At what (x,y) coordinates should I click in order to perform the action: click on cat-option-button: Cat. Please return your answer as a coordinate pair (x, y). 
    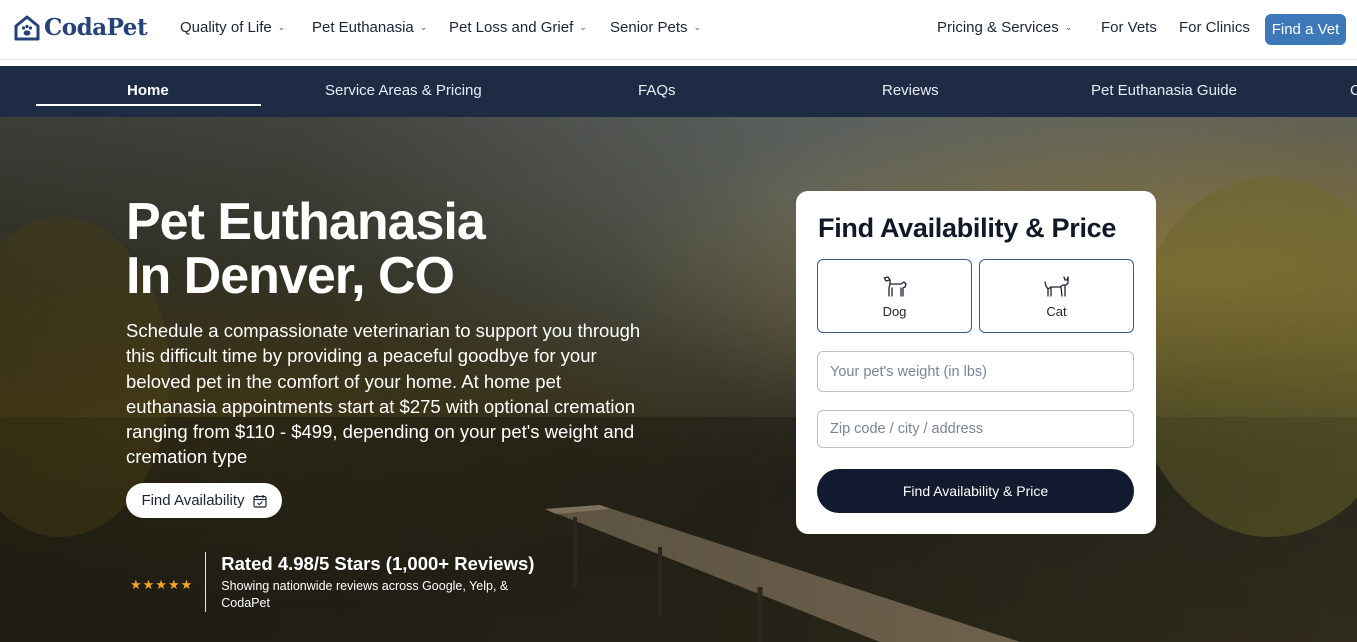
    Looking at the image, I should click on (1056, 296).